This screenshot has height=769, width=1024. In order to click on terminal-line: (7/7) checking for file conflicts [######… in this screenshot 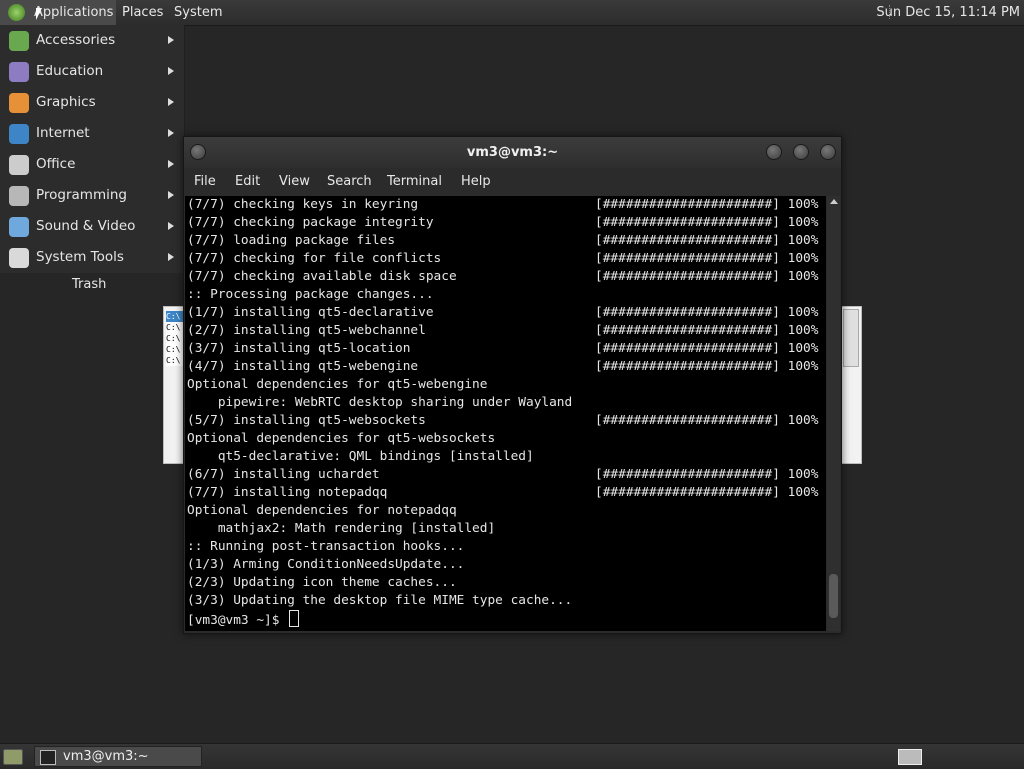, I will do `click(505, 259)`.